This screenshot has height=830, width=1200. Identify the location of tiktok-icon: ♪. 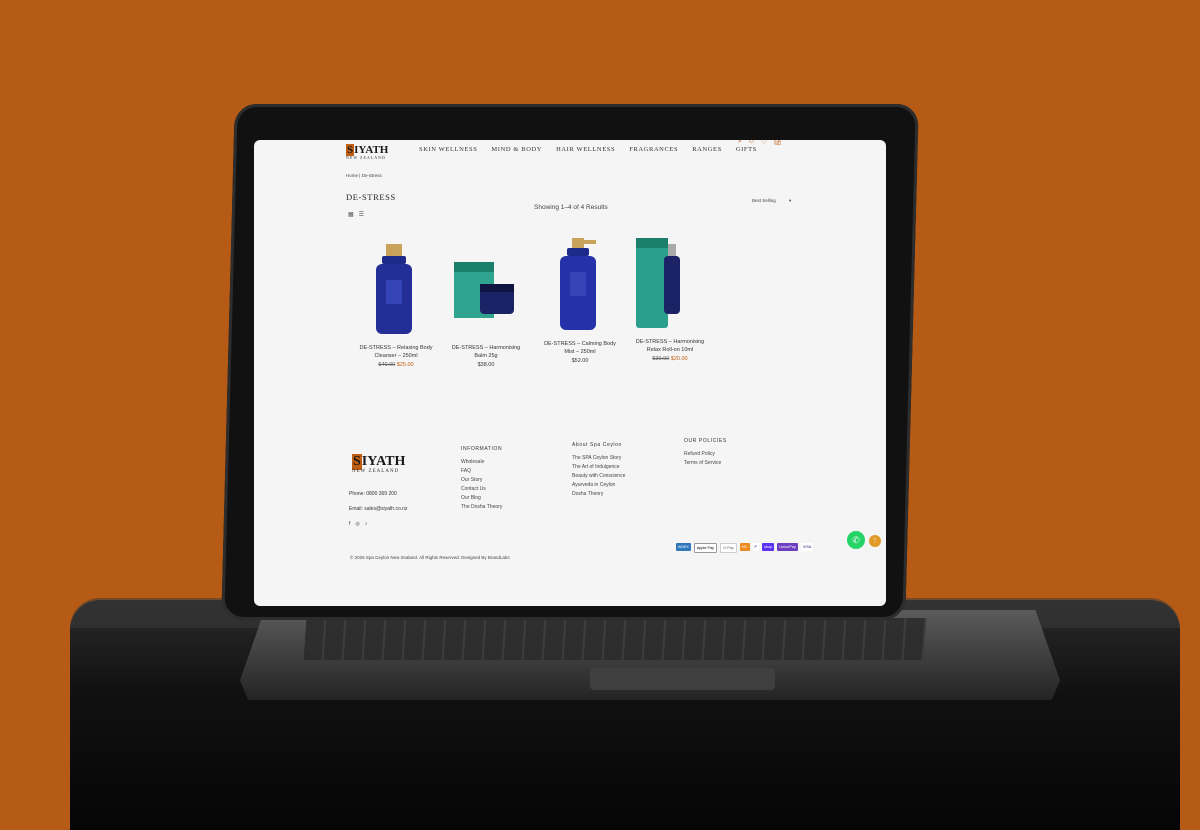
(366, 524).